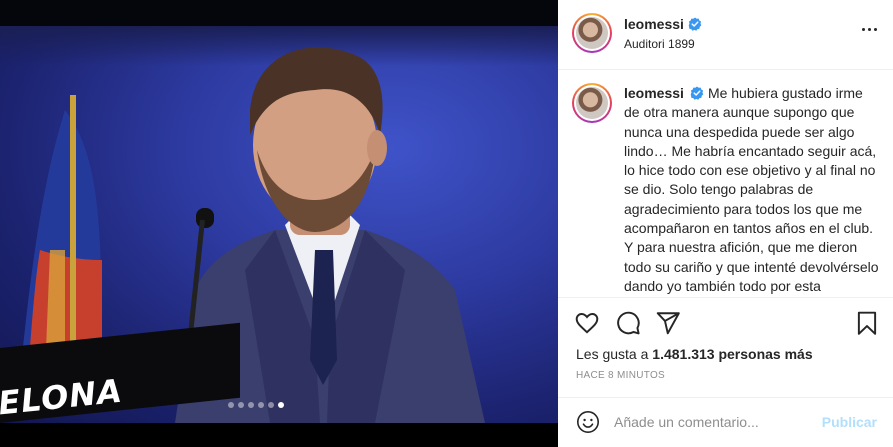  What do you see at coordinates (765, 354) in the screenshot?
I see `likes-suffix: personas más` at bounding box center [765, 354].